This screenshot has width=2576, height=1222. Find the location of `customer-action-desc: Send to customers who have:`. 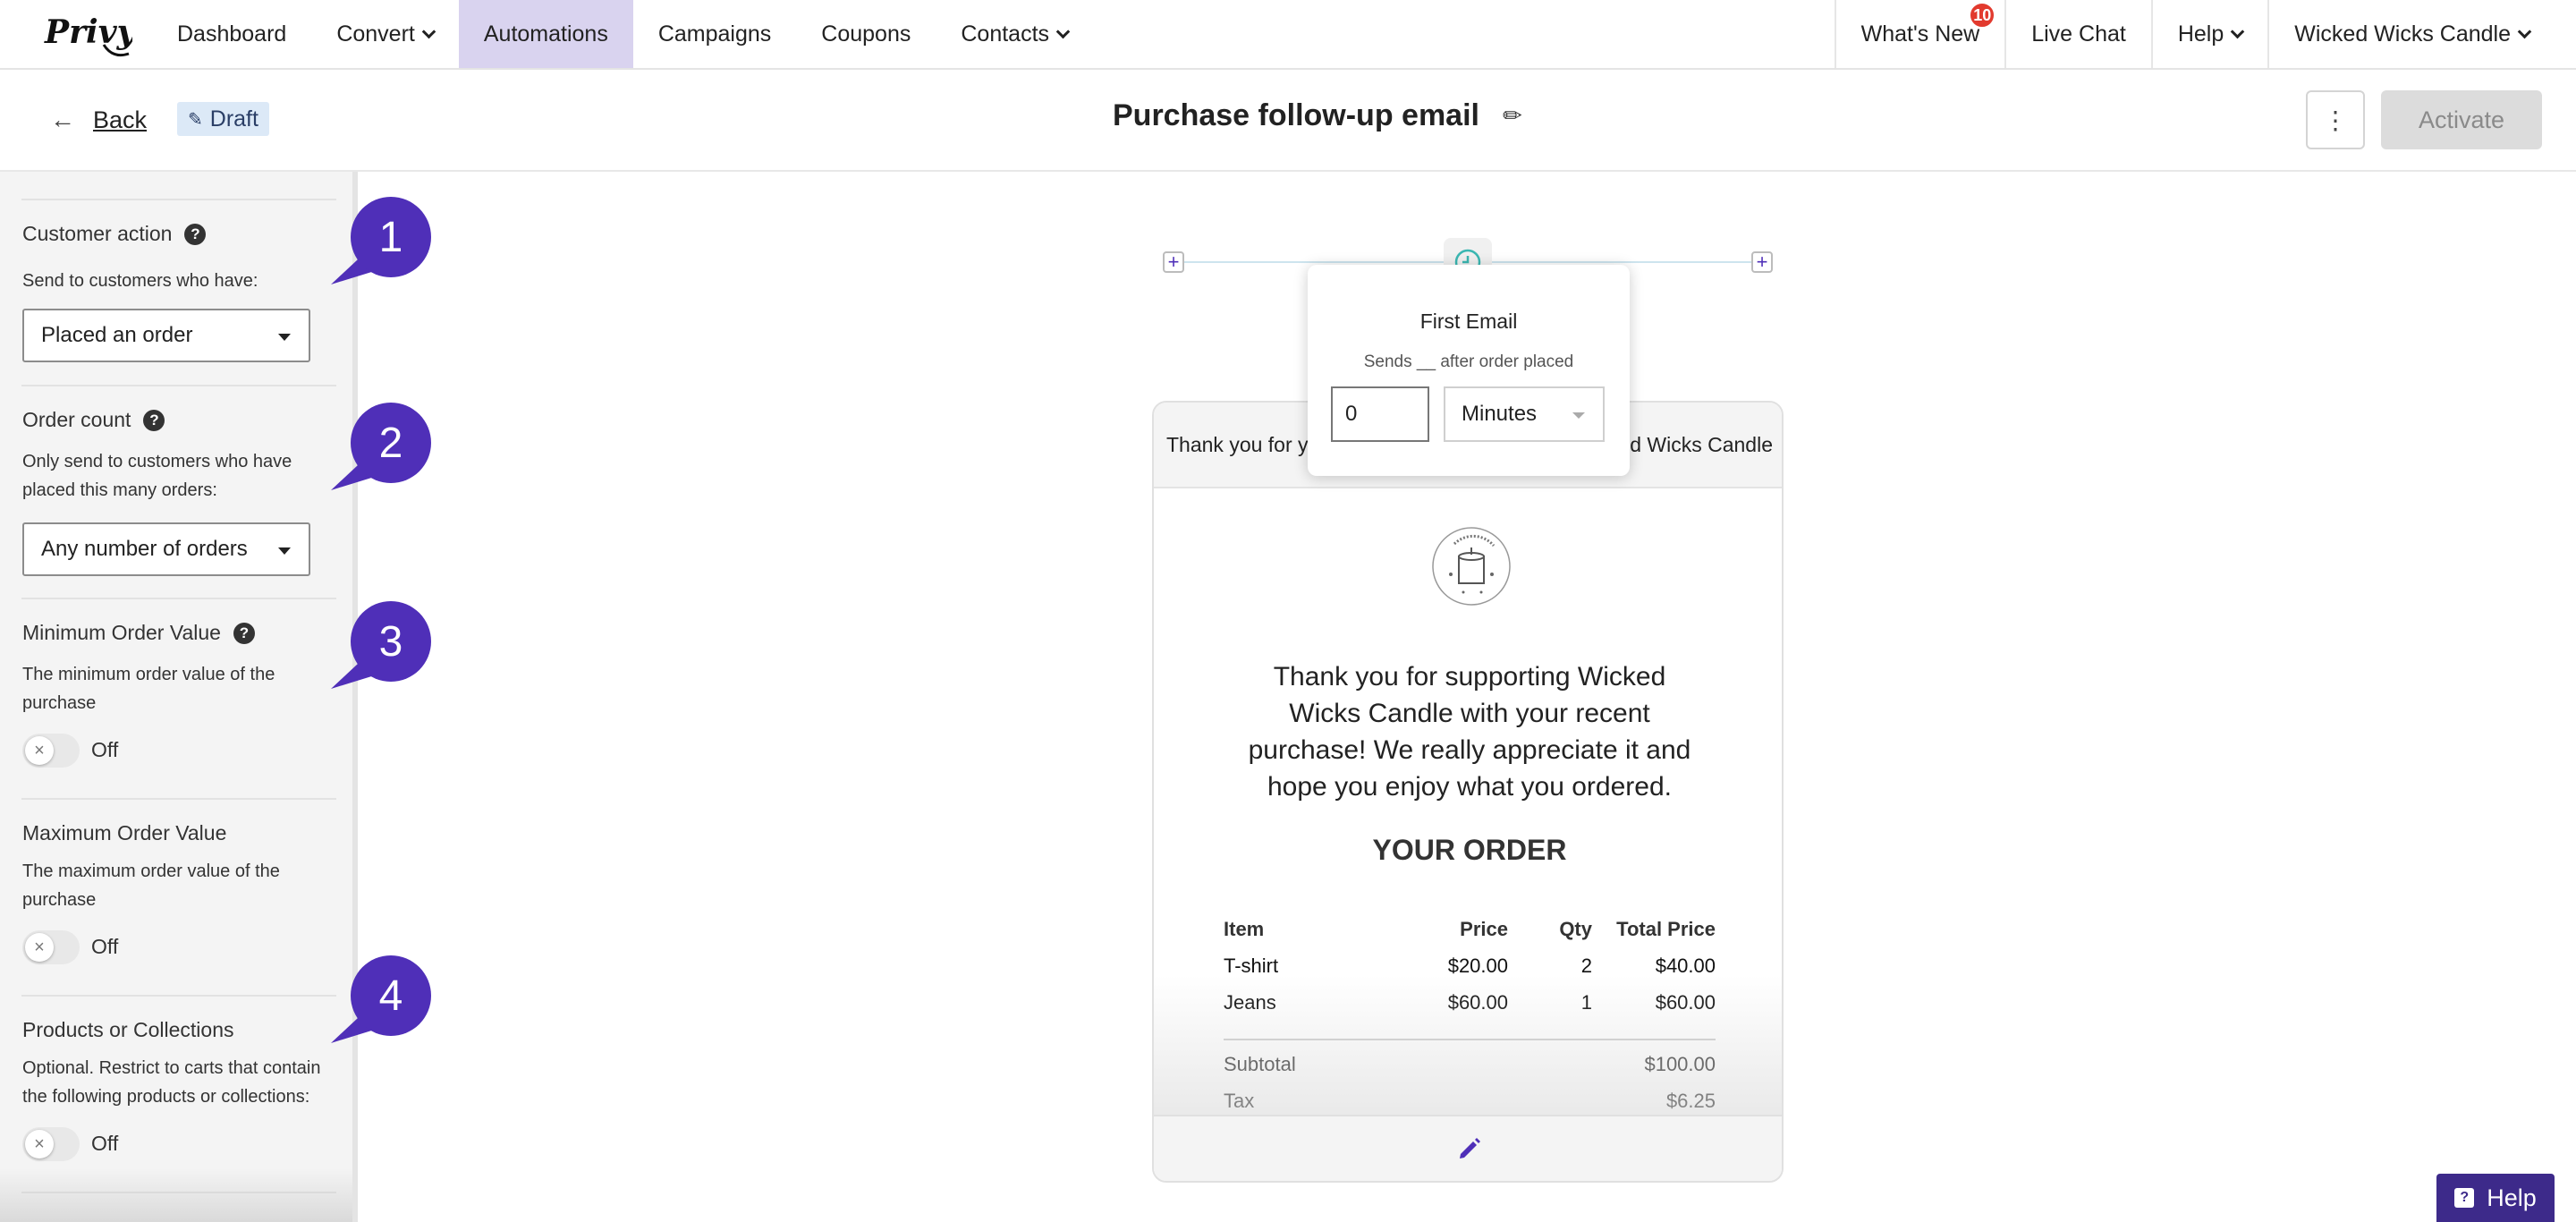

customer-action-desc: Send to customers who have: is located at coordinates (140, 281).